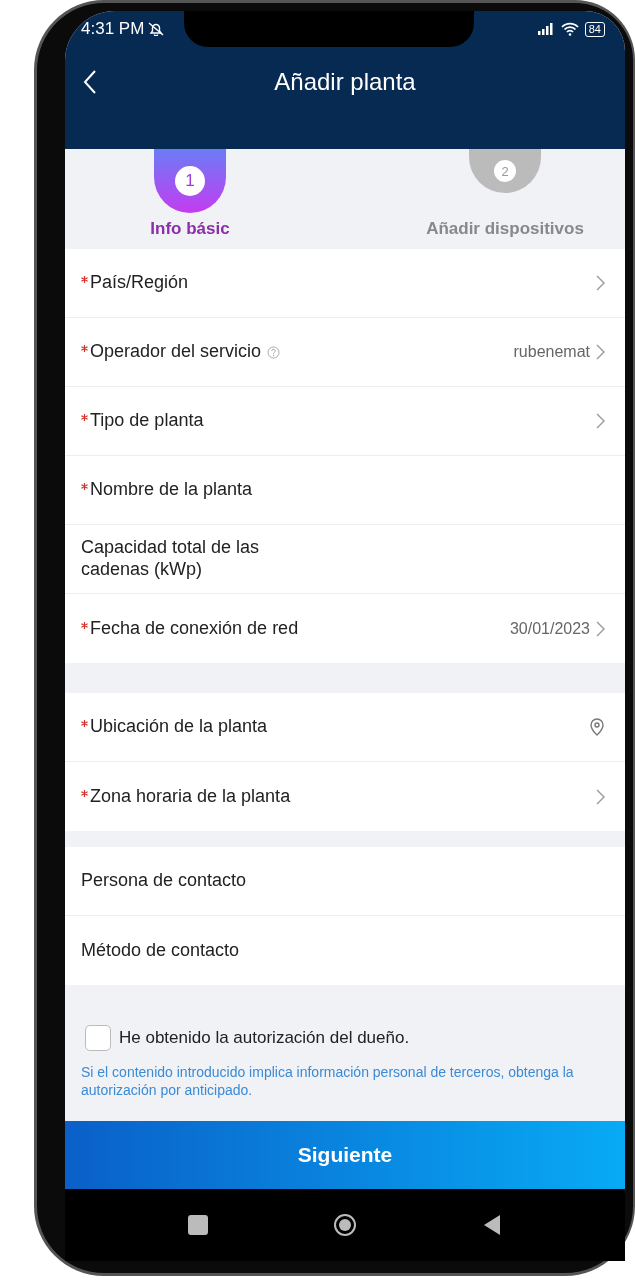 The image size is (635, 1288). Describe the element at coordinates (569, 29) in the screenshot. I see `wifi-icon` at that location.